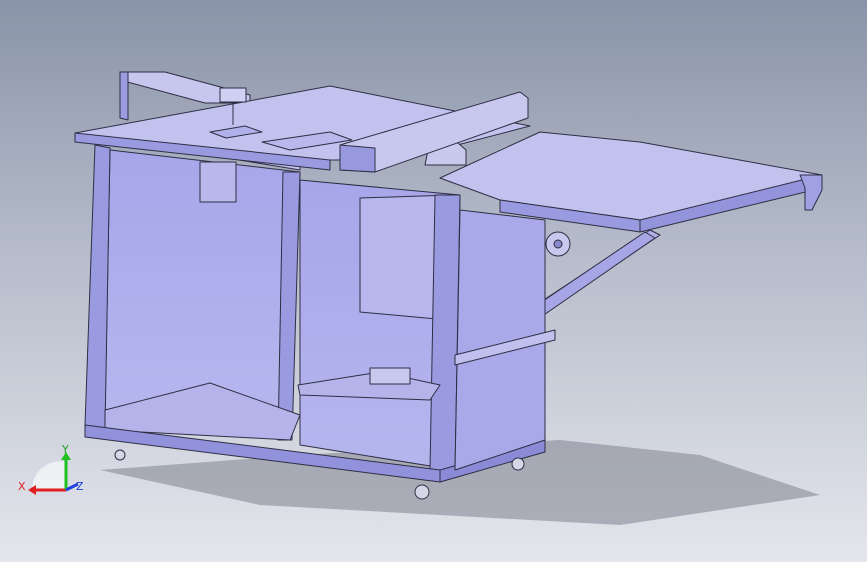 This screenshot has height=562, width=867. What do you see at coordinates (390, 376) in the screenshot?
I see `switch-box` at bounding box center [390, 376].